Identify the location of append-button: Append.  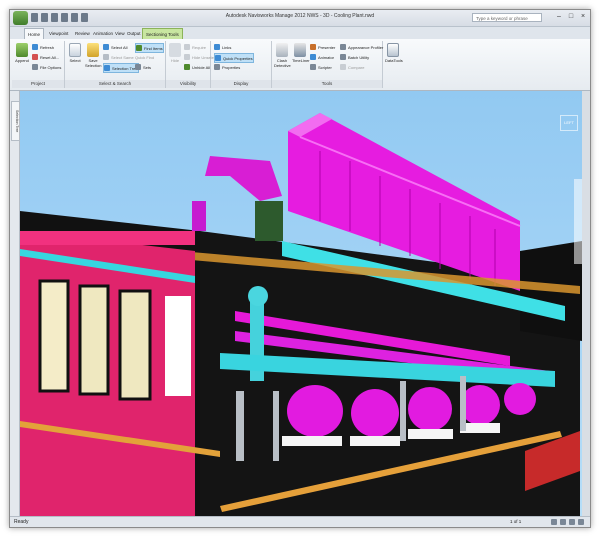
(22, 53).